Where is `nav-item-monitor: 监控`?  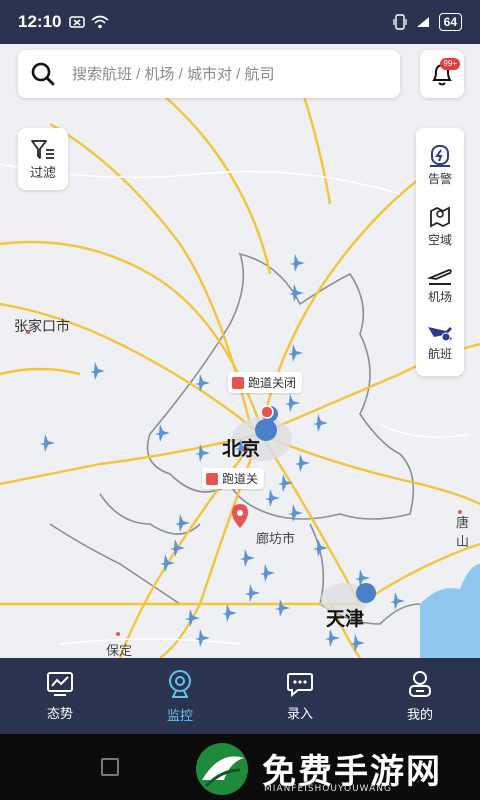
nav-item-monitor: 监控 is located at coordinates (180, 696).